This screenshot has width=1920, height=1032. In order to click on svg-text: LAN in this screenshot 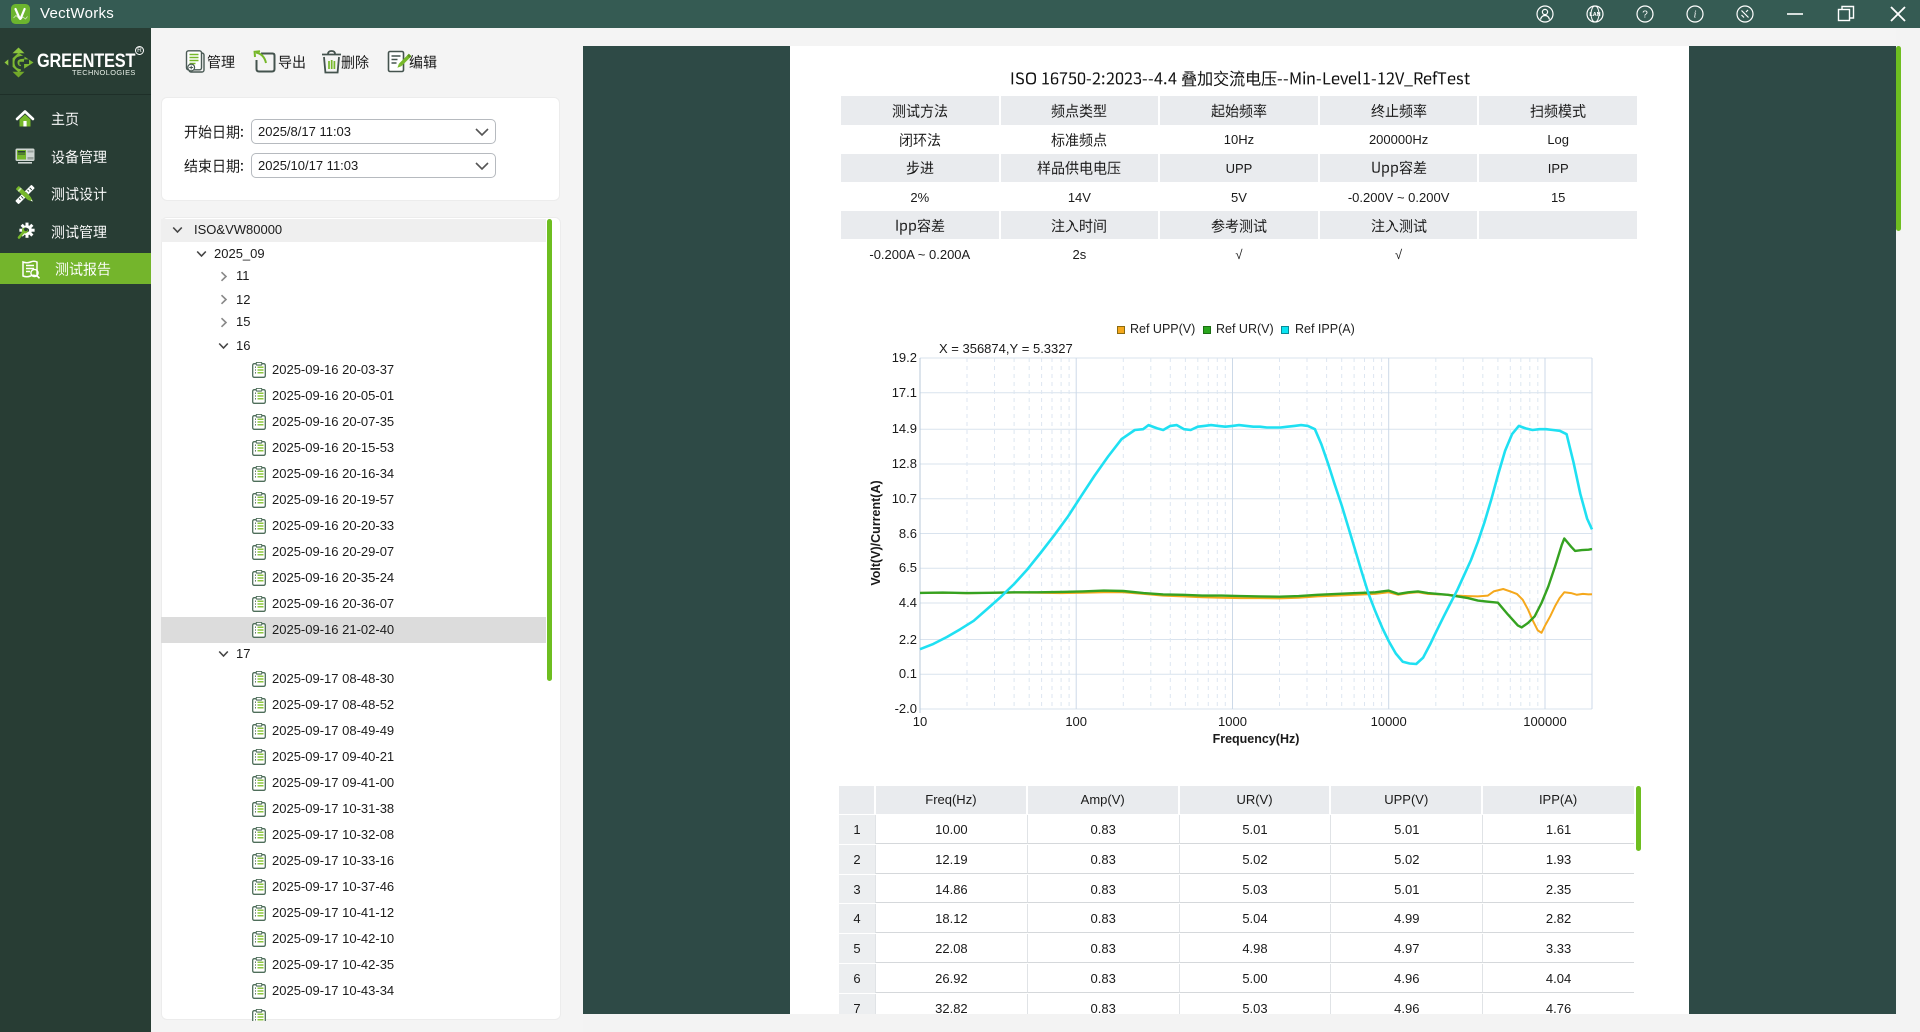, I will do `click(1594, 15)`.